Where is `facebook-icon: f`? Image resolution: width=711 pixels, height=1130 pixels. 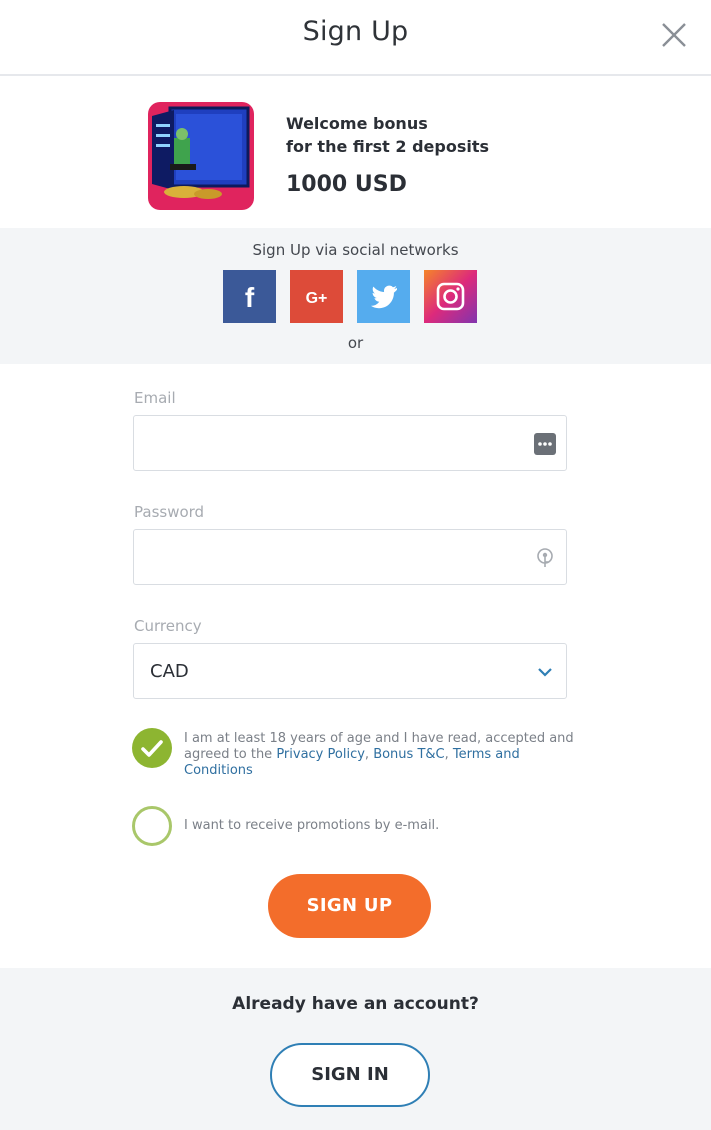 facebook-icon: f is located at coordinates (250, 297).